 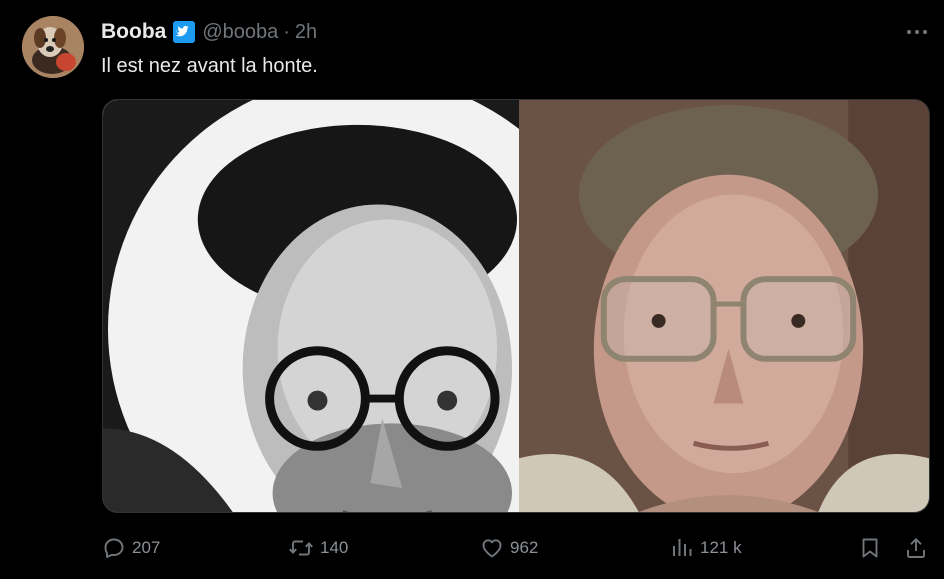 I want to click on share-icon, so click(x=916, y=547).